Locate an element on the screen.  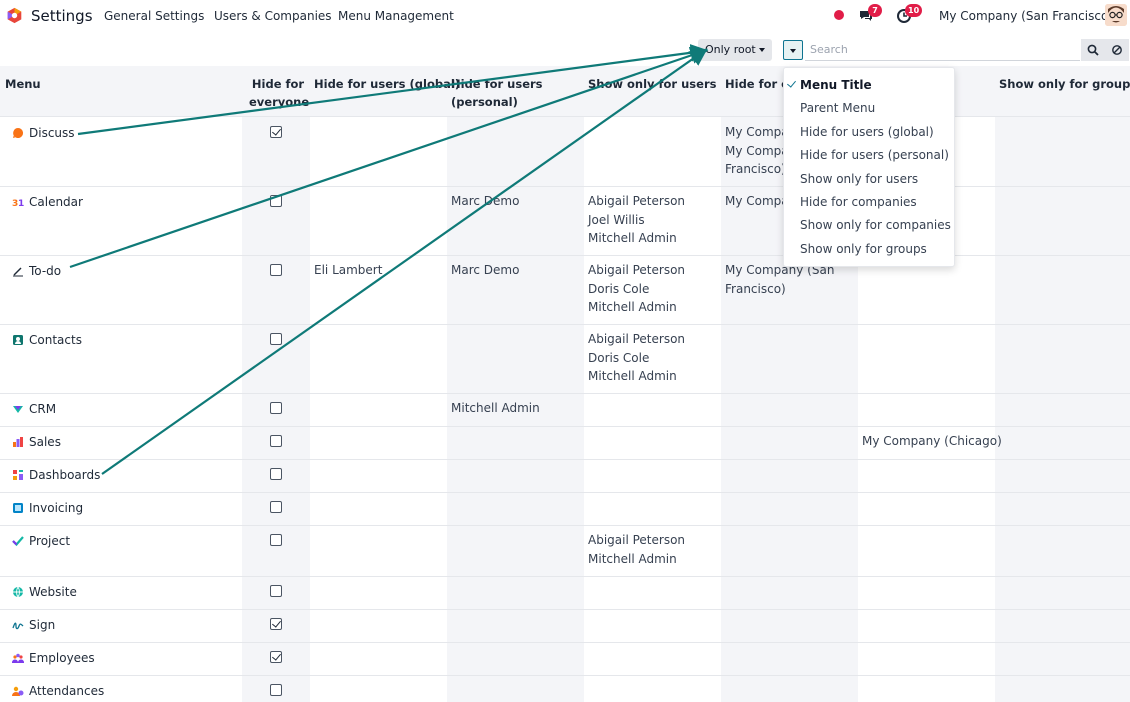
menu-item-project: Project is located at coordinates (41, 541).